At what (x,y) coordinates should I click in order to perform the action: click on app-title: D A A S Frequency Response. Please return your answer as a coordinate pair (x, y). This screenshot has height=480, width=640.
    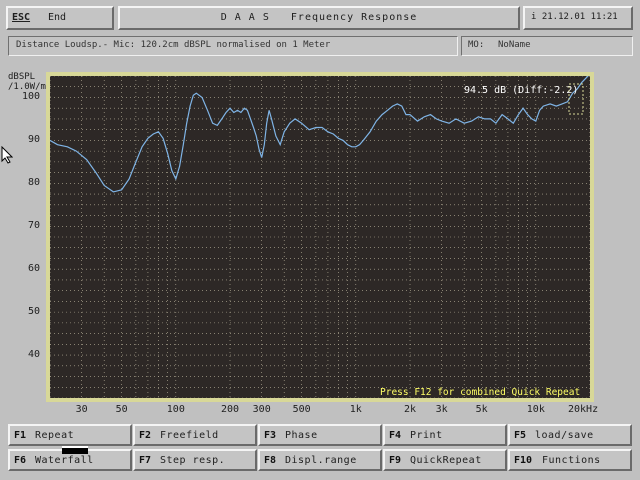
    Looking at the image, I should click on (319, 17).